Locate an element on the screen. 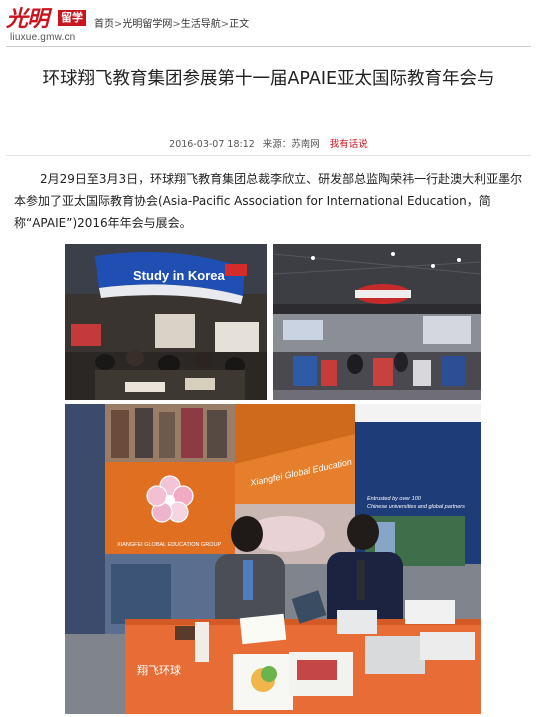  photo-exhibition-hall-image is located at coordinates (377, 322).